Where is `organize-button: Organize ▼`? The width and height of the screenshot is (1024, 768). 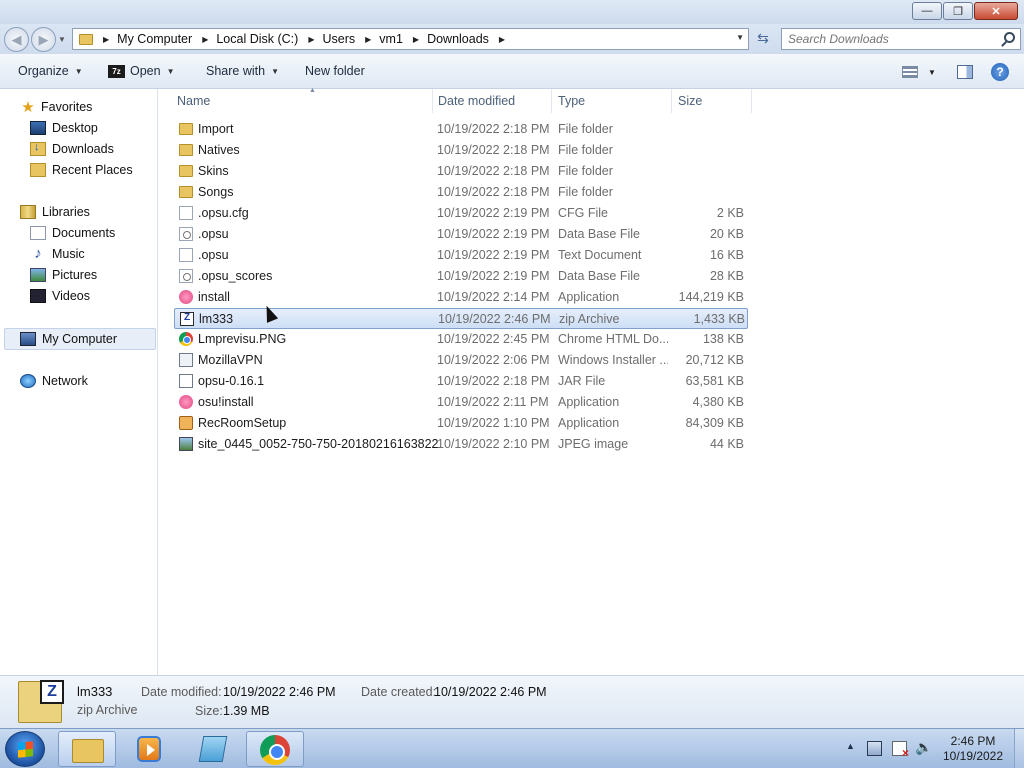 organize-button: Organize ▼ is located at coordinates (50, 71).